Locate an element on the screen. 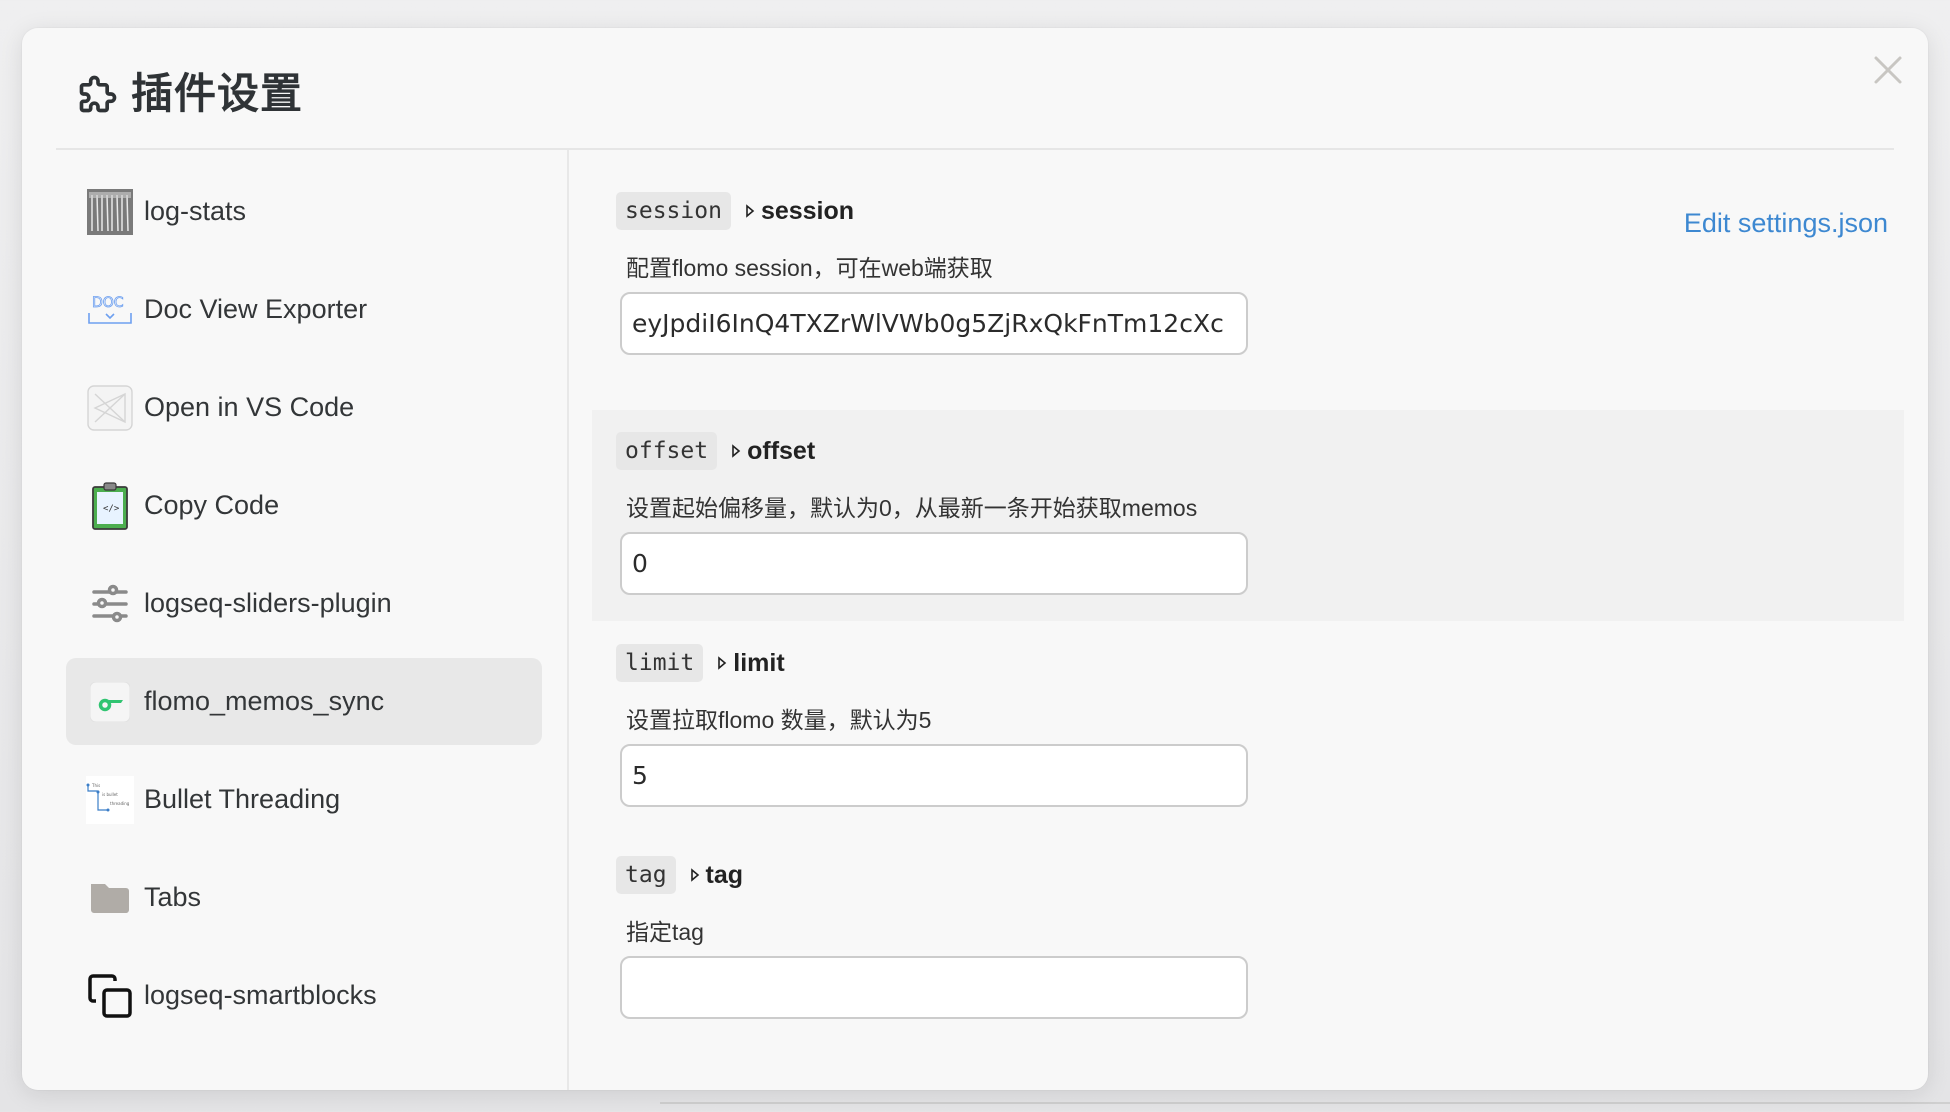 The height and width of the screenshot is (1112, 1950). sidebar-item-flomo-memos-sync: flomo_memos_sync is located at coordinates (304, 701).